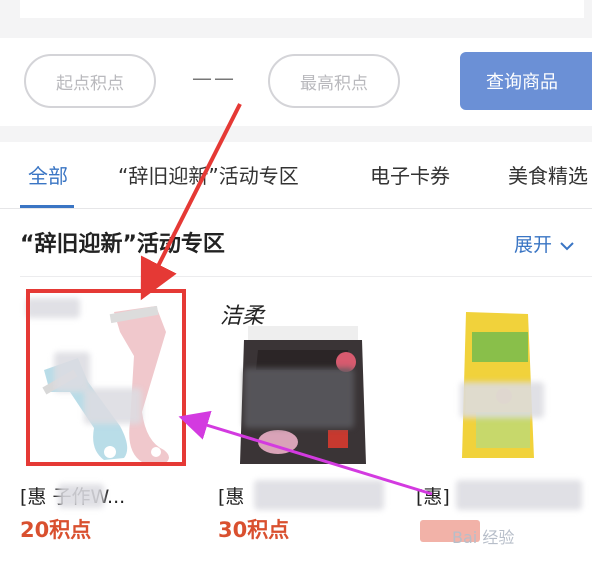  What do you see at coordinates (231, 495) in the screenshot?
I see `product-name-2: [惠` at bounding box center [231, 495].